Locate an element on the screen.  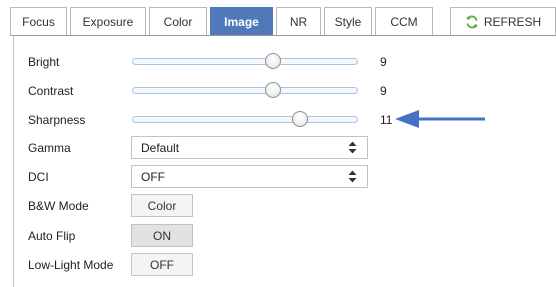
tab-ccm: CCM is located at coordinates (404, 21).